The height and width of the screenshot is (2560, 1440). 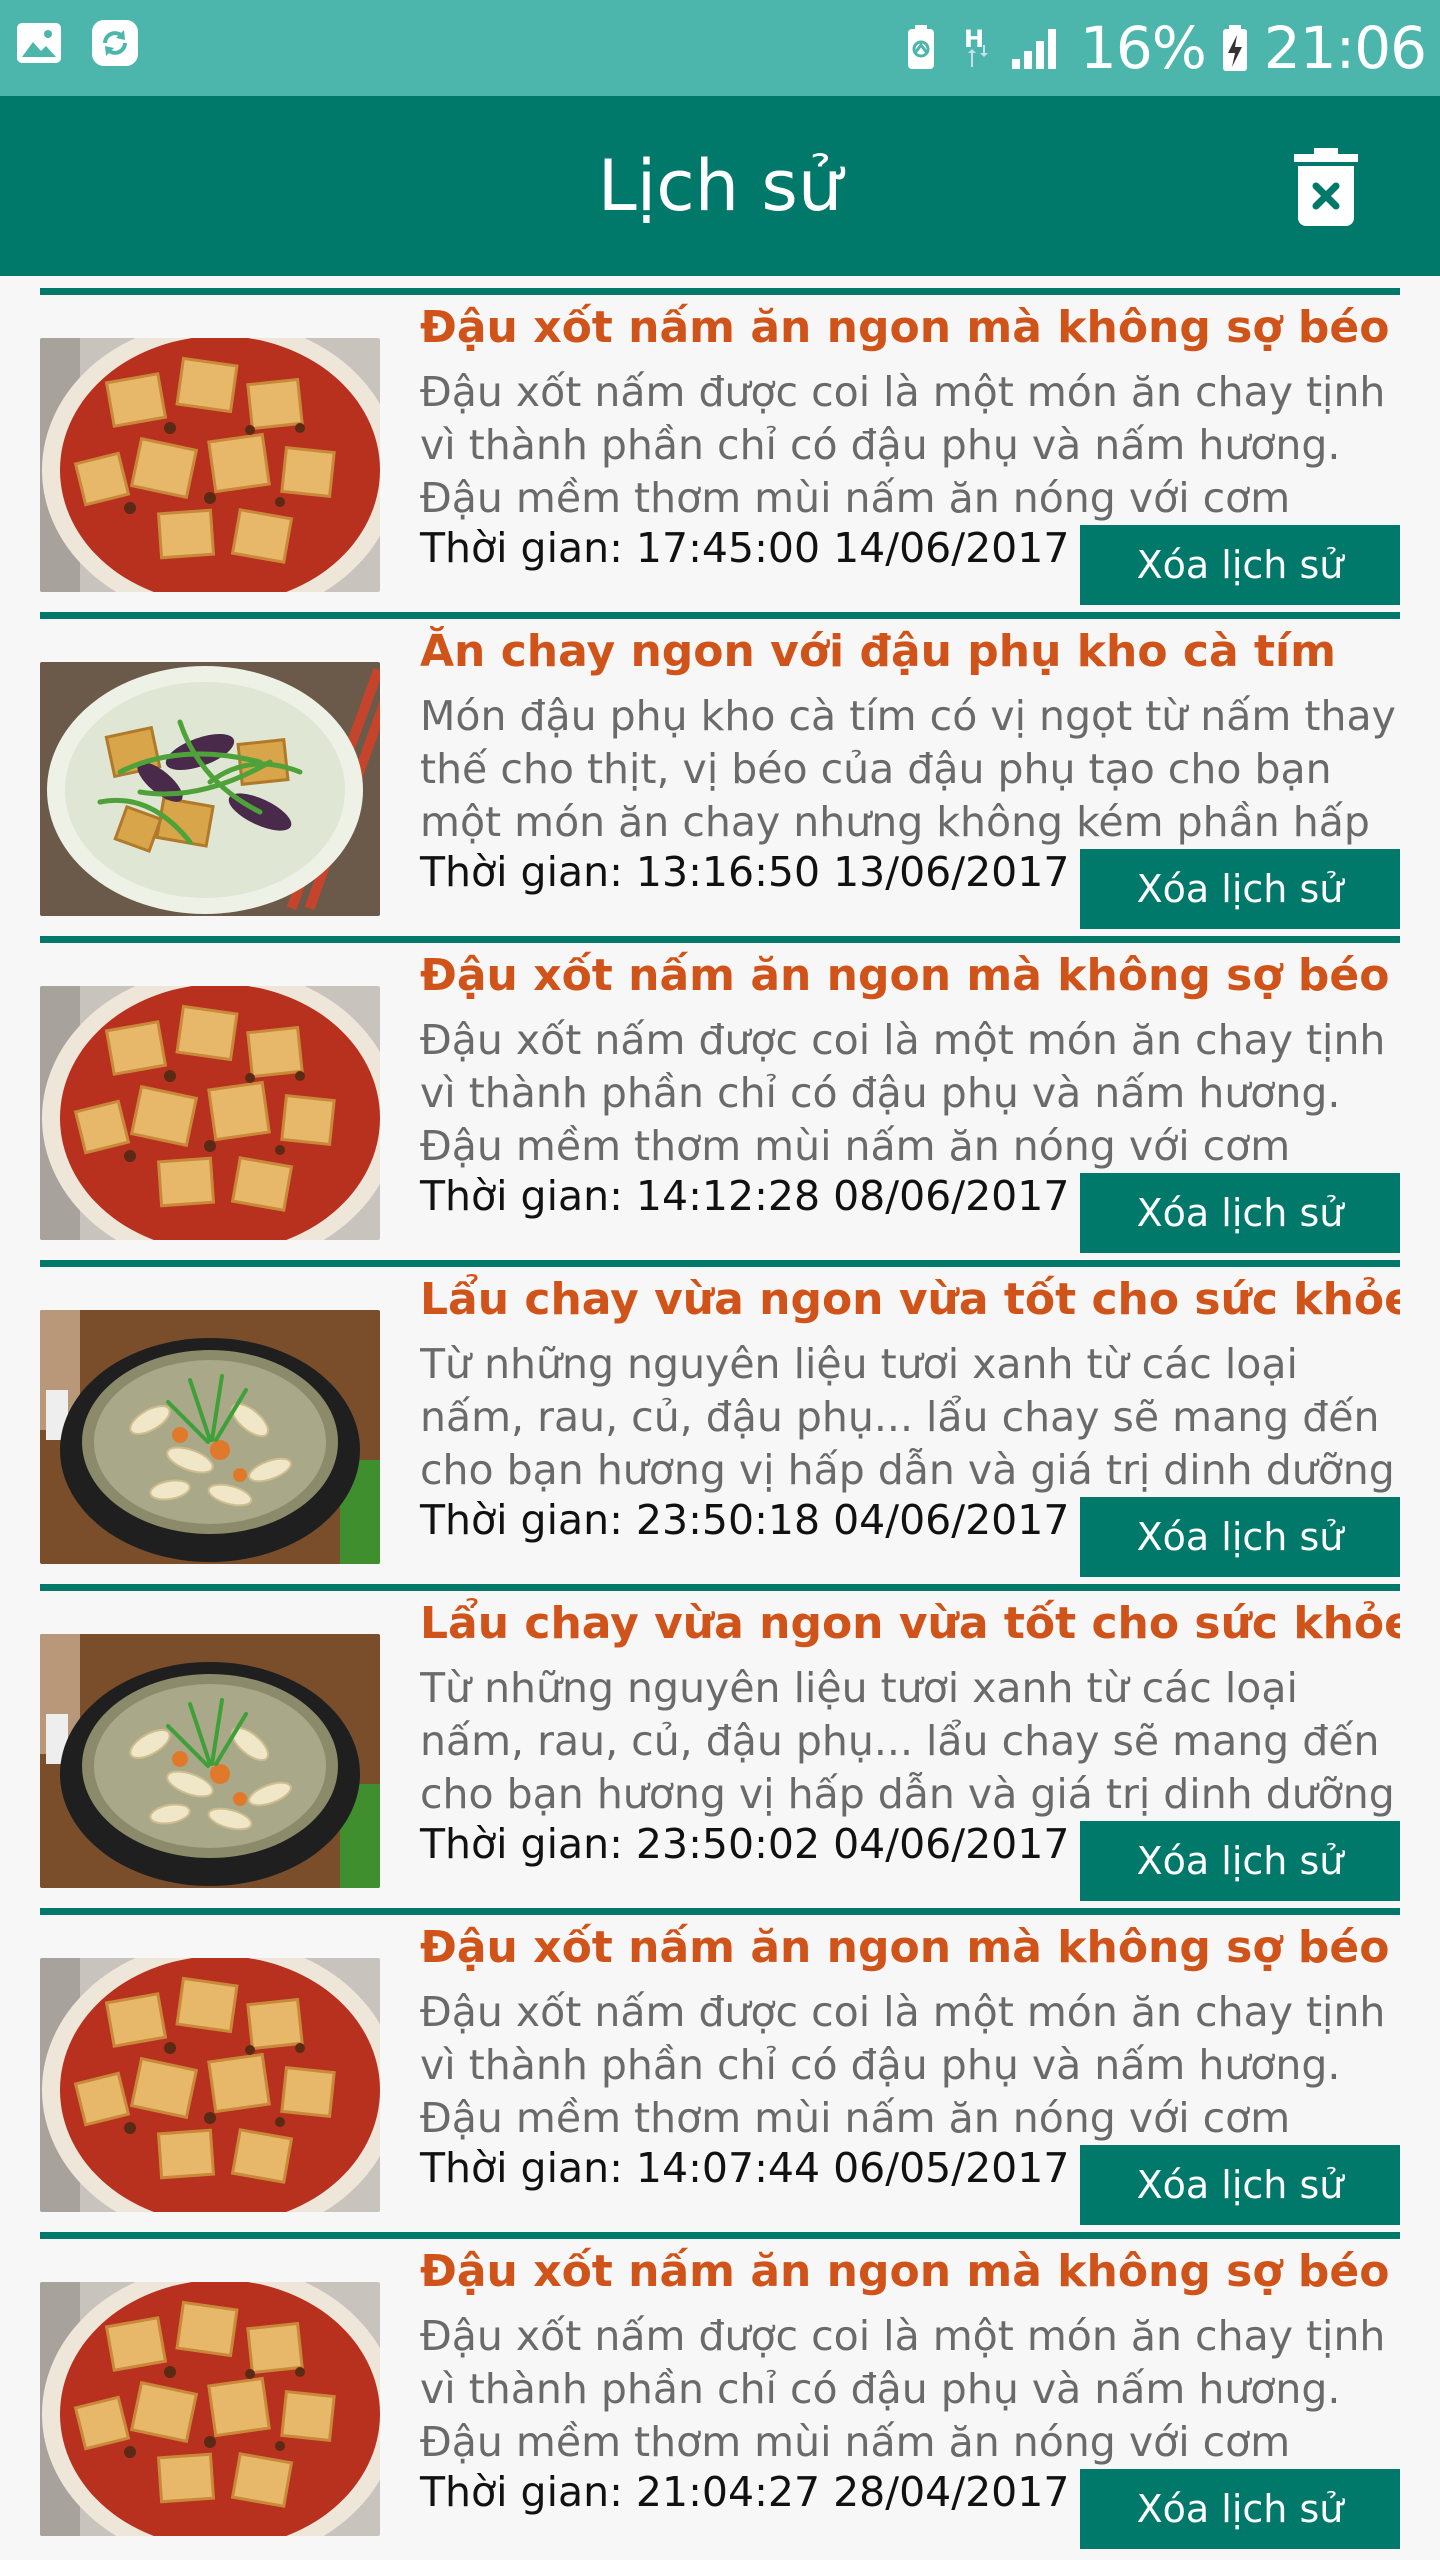 I want to click on item-time: Thời gian: 23:50:02 04/06/2017, so click(x=744, y=1844).